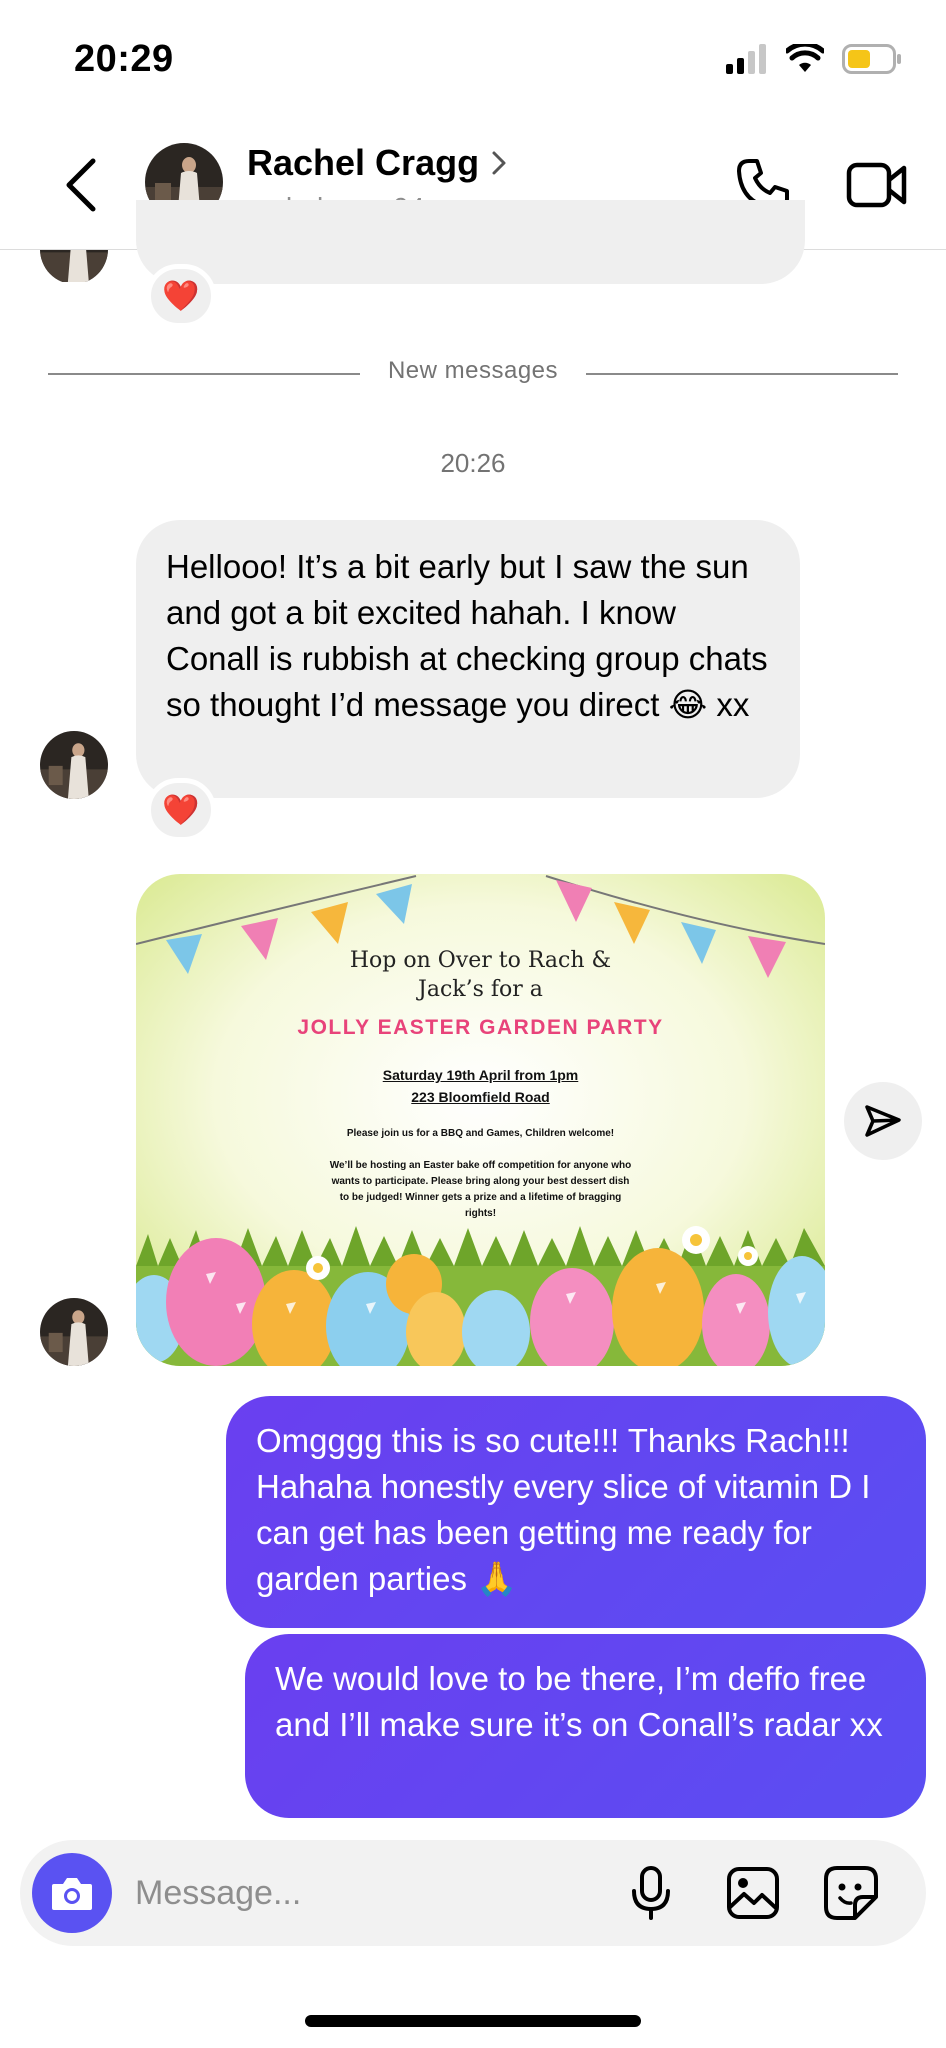 This screenshot has width=946, height=2048. What do you see at coordinates (480, 960) in the screenshot?
I see `invite-line-1: Hop on Over to Rach &` at bounding box center [480, 960].